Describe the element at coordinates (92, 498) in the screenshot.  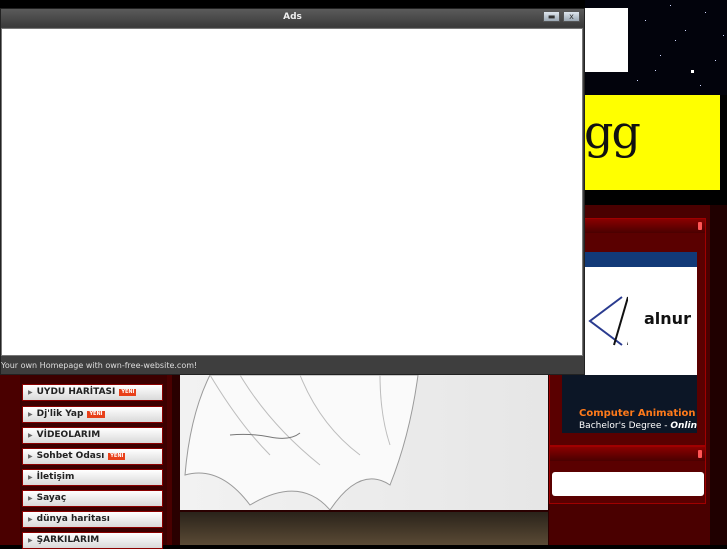
I see `nav-item-sayac: ▶ Sayaç` at that location.